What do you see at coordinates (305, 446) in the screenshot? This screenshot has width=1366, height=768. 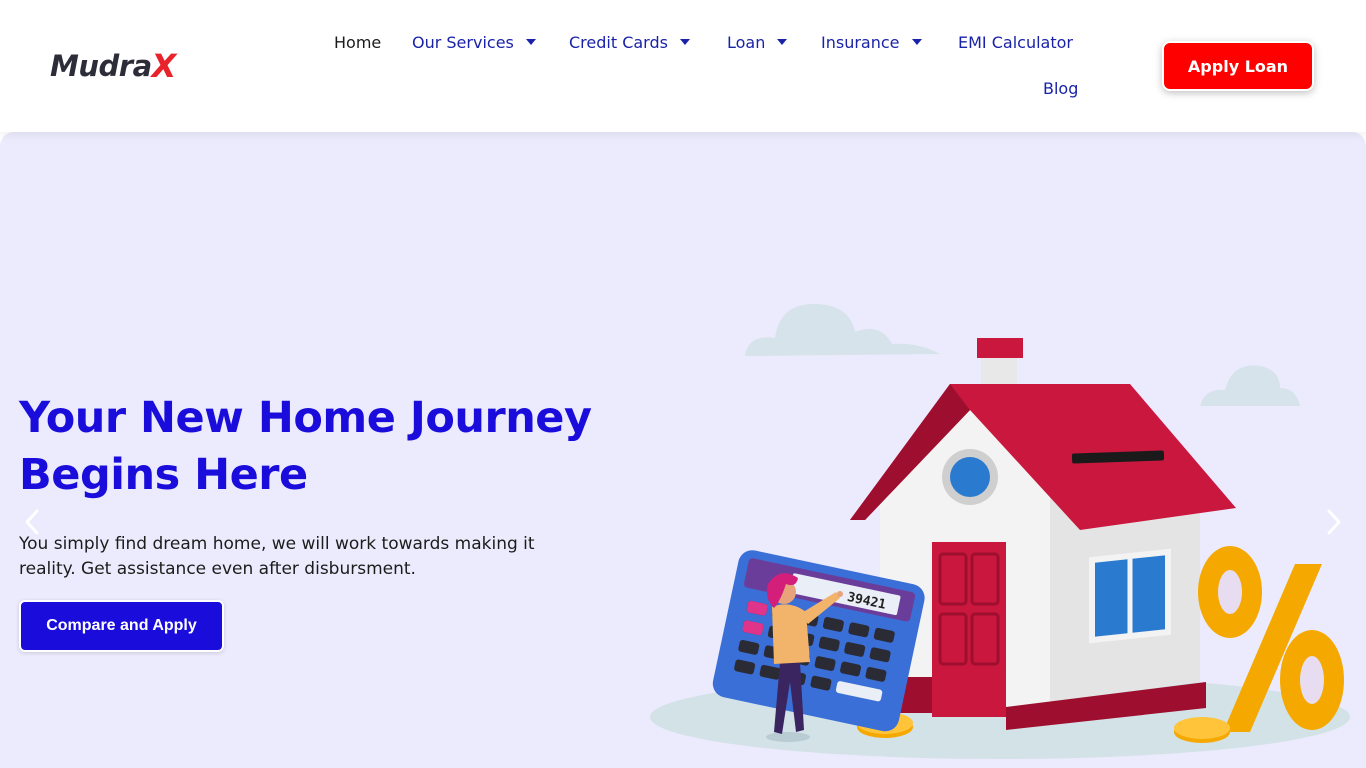 I see `hero-title: Your New Home Journey Begins Here` at bounding box center [305, 446].